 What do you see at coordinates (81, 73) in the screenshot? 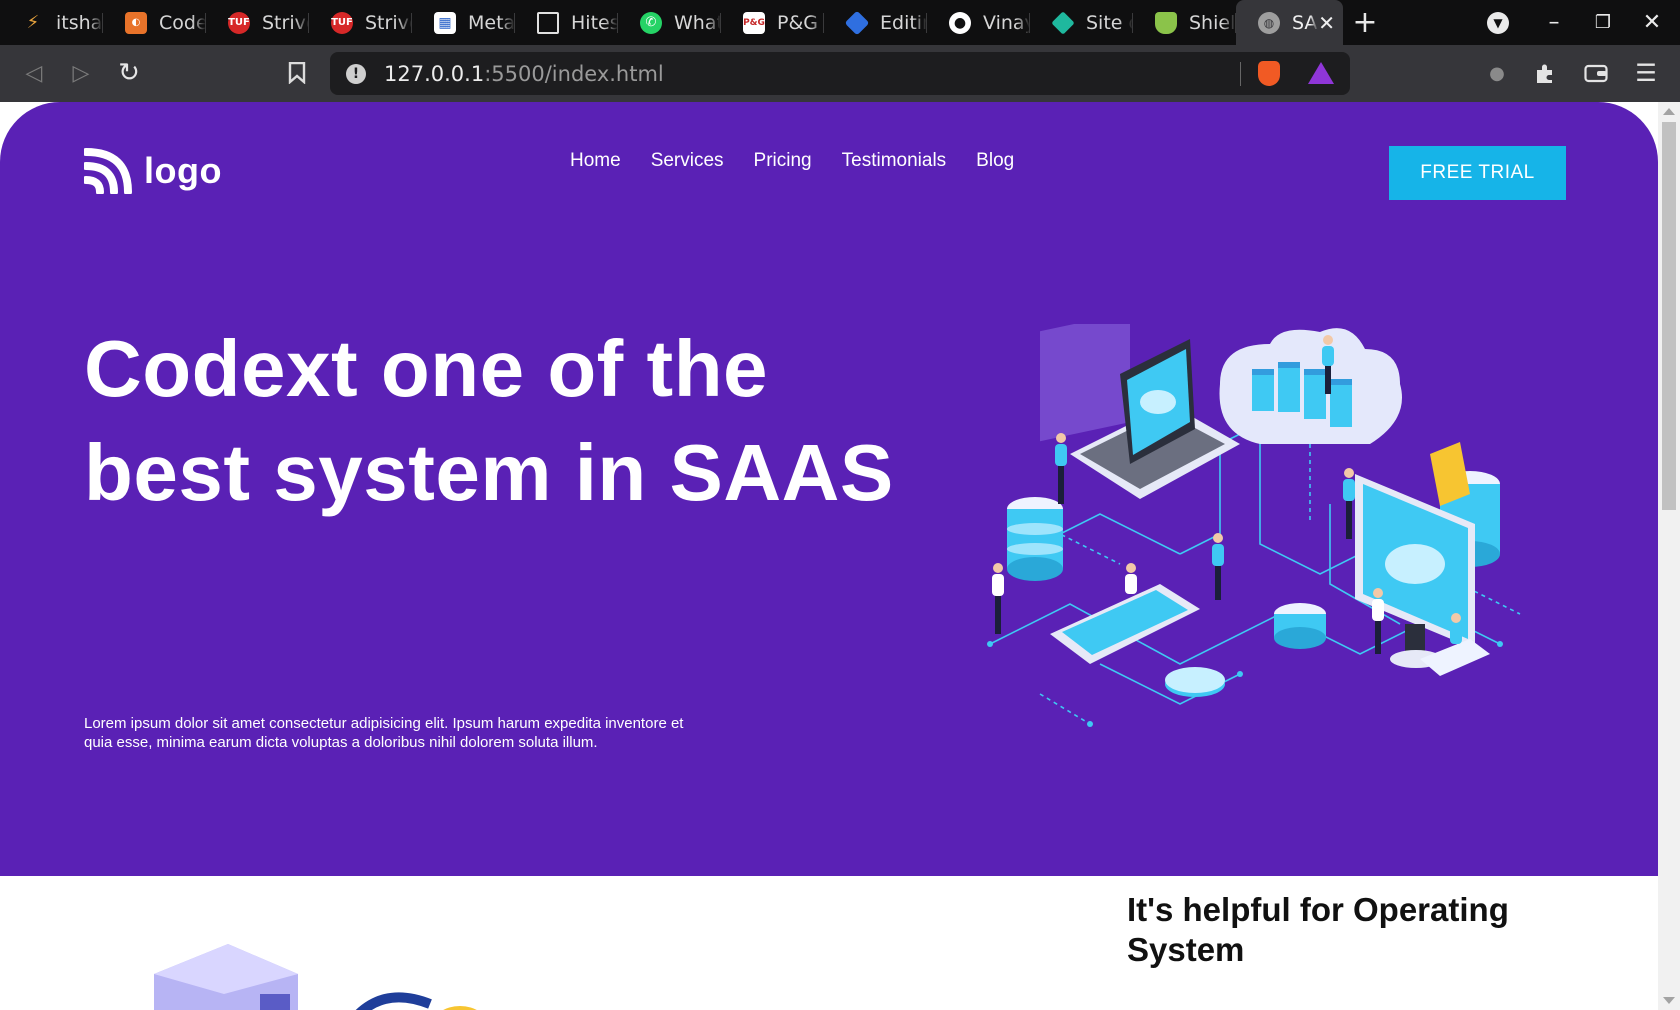
I see `forward-icon: ▷` at bounding box center [81, 73].